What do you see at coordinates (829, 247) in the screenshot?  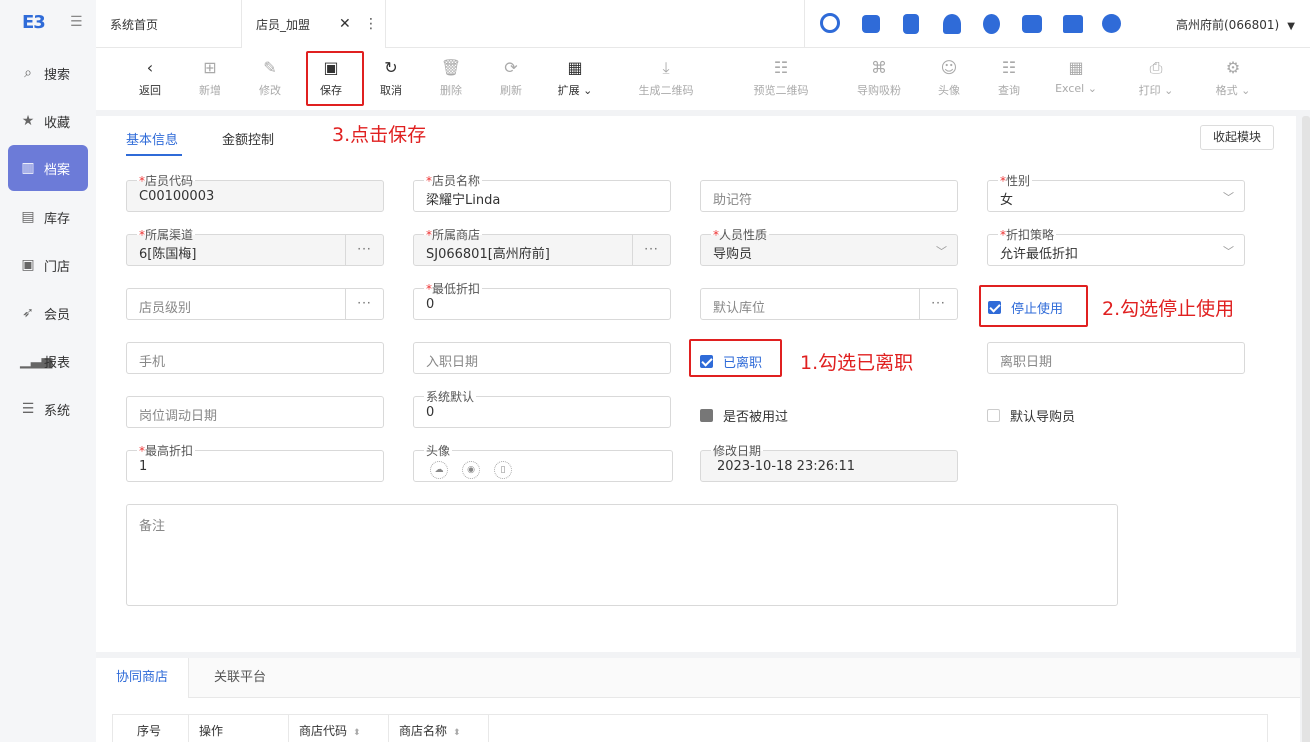 I see `staff-type-select: *人员性质 导购员 ﹀` at bounding box center [829, 247].